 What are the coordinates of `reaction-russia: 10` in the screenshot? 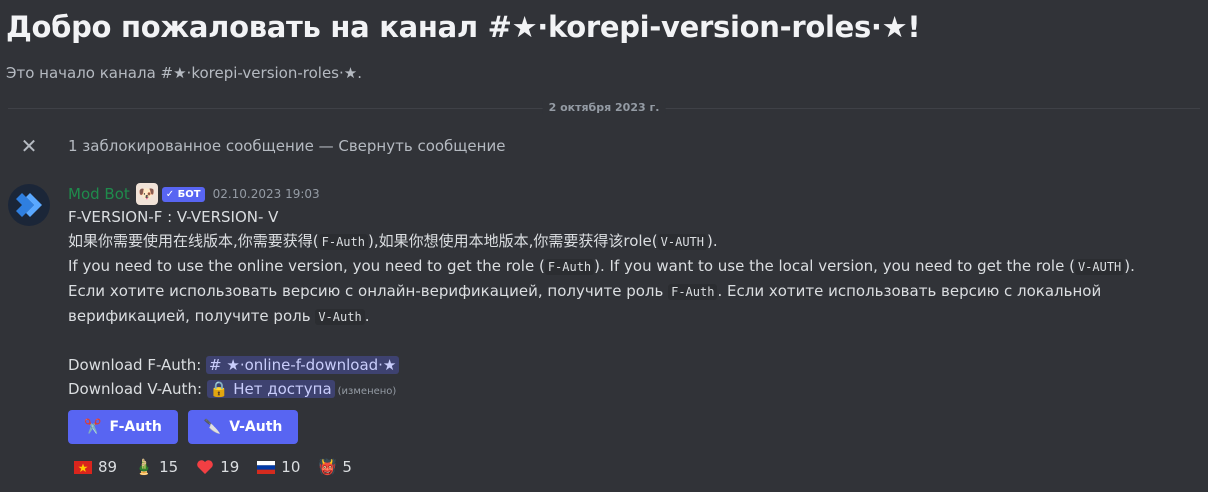 It's located at (278, 467).